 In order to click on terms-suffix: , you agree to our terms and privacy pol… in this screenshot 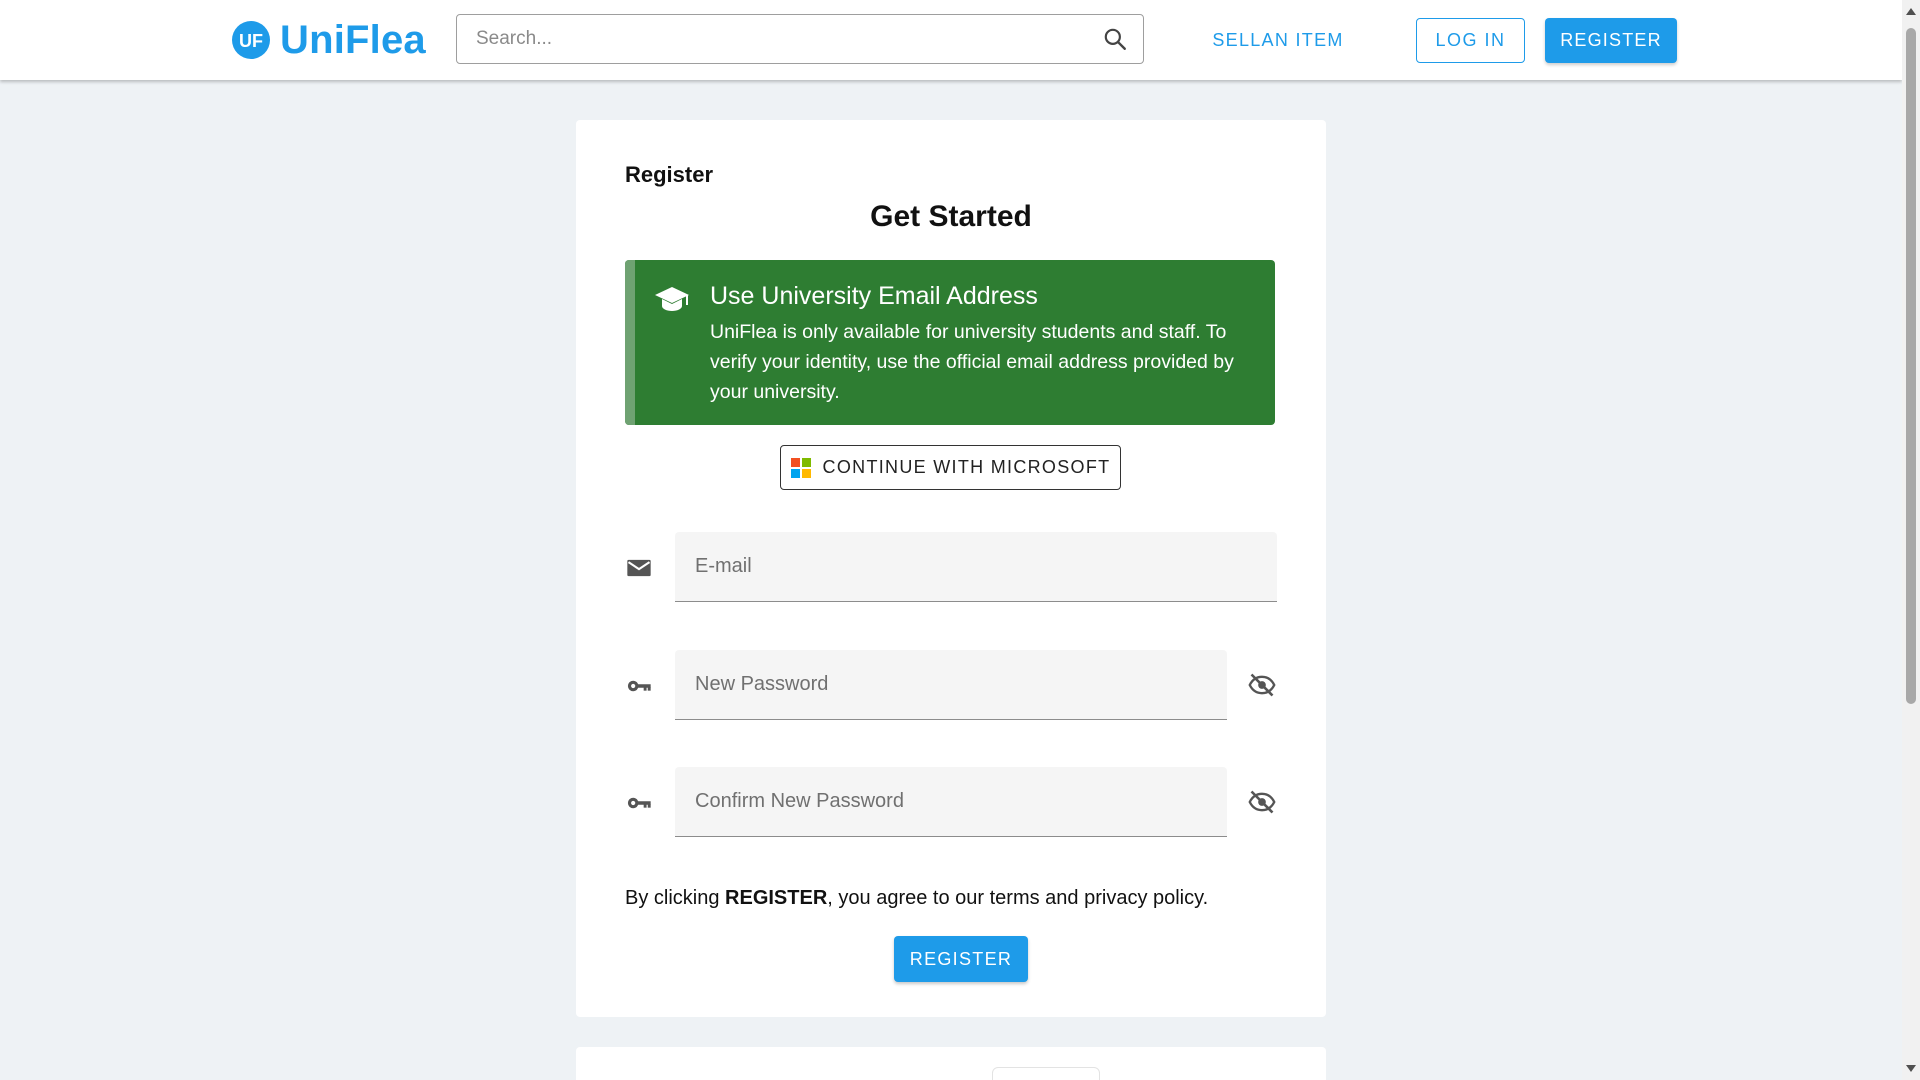, I will do `click(1018, 898)`.